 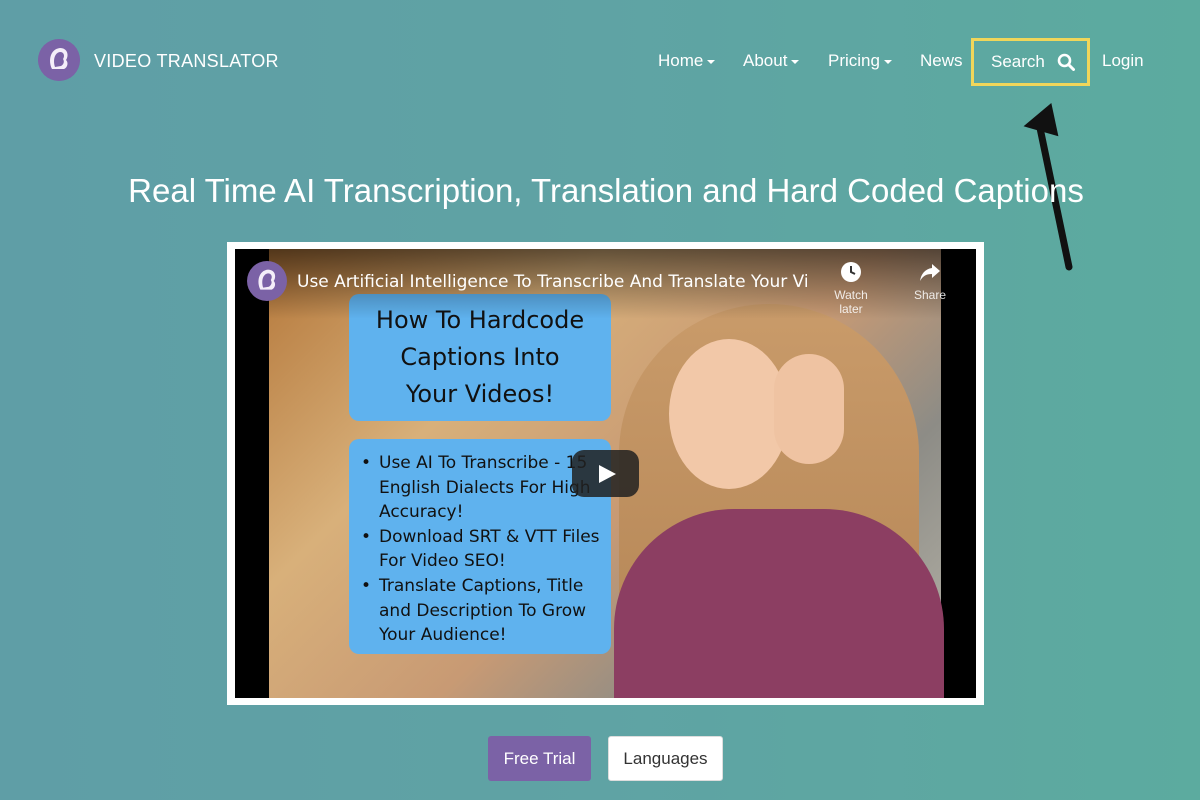 I want to click on nav-about: About, so click(x=771, y=61).